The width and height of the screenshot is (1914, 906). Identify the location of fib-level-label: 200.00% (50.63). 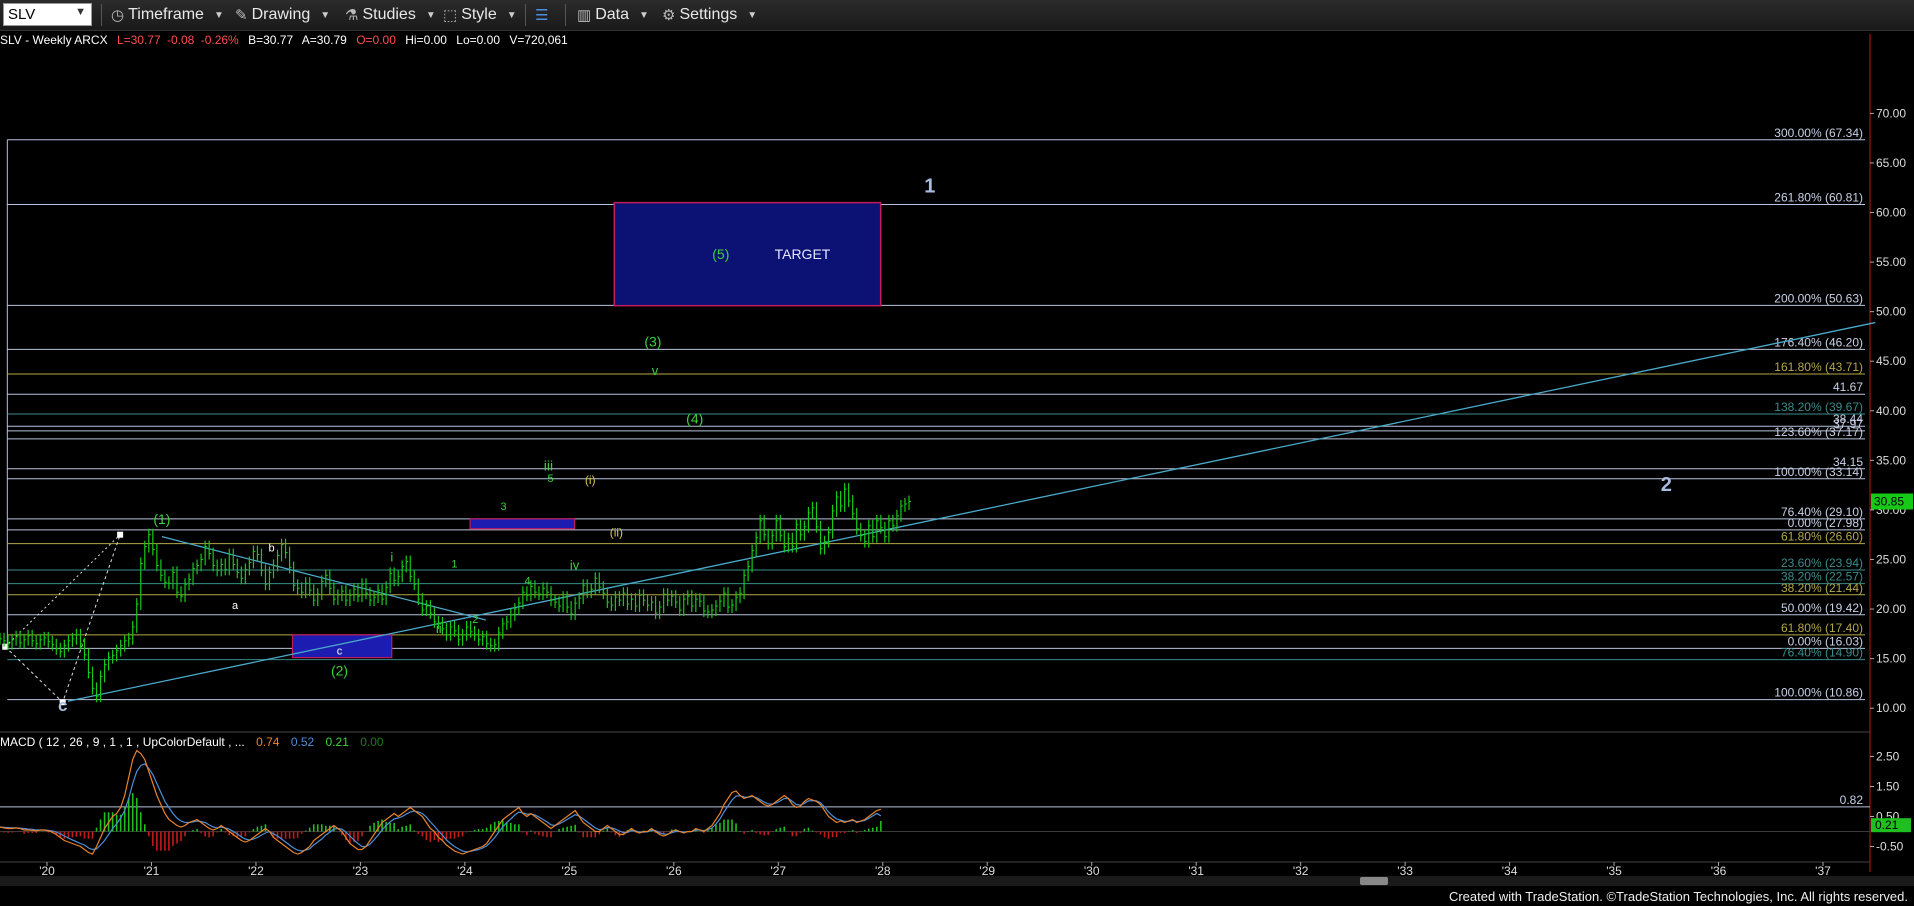
(1818, 298).